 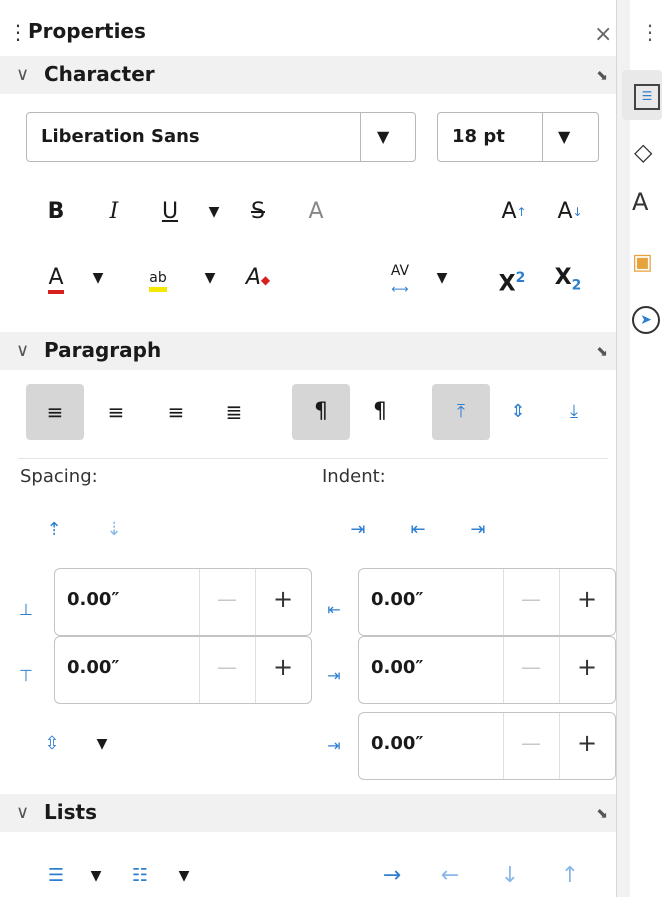 I want to click on align-middle-icon: ⇕, so click(x=518, y=412).